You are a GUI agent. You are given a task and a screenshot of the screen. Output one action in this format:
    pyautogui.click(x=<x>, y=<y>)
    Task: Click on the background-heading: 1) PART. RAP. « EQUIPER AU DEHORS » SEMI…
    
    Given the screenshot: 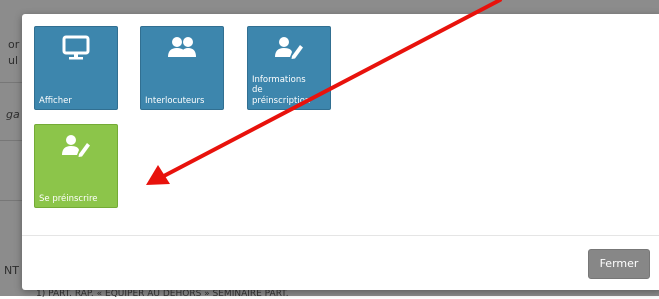 What is the action you would take?
    pyautogui.click(x=162, y=294)
    